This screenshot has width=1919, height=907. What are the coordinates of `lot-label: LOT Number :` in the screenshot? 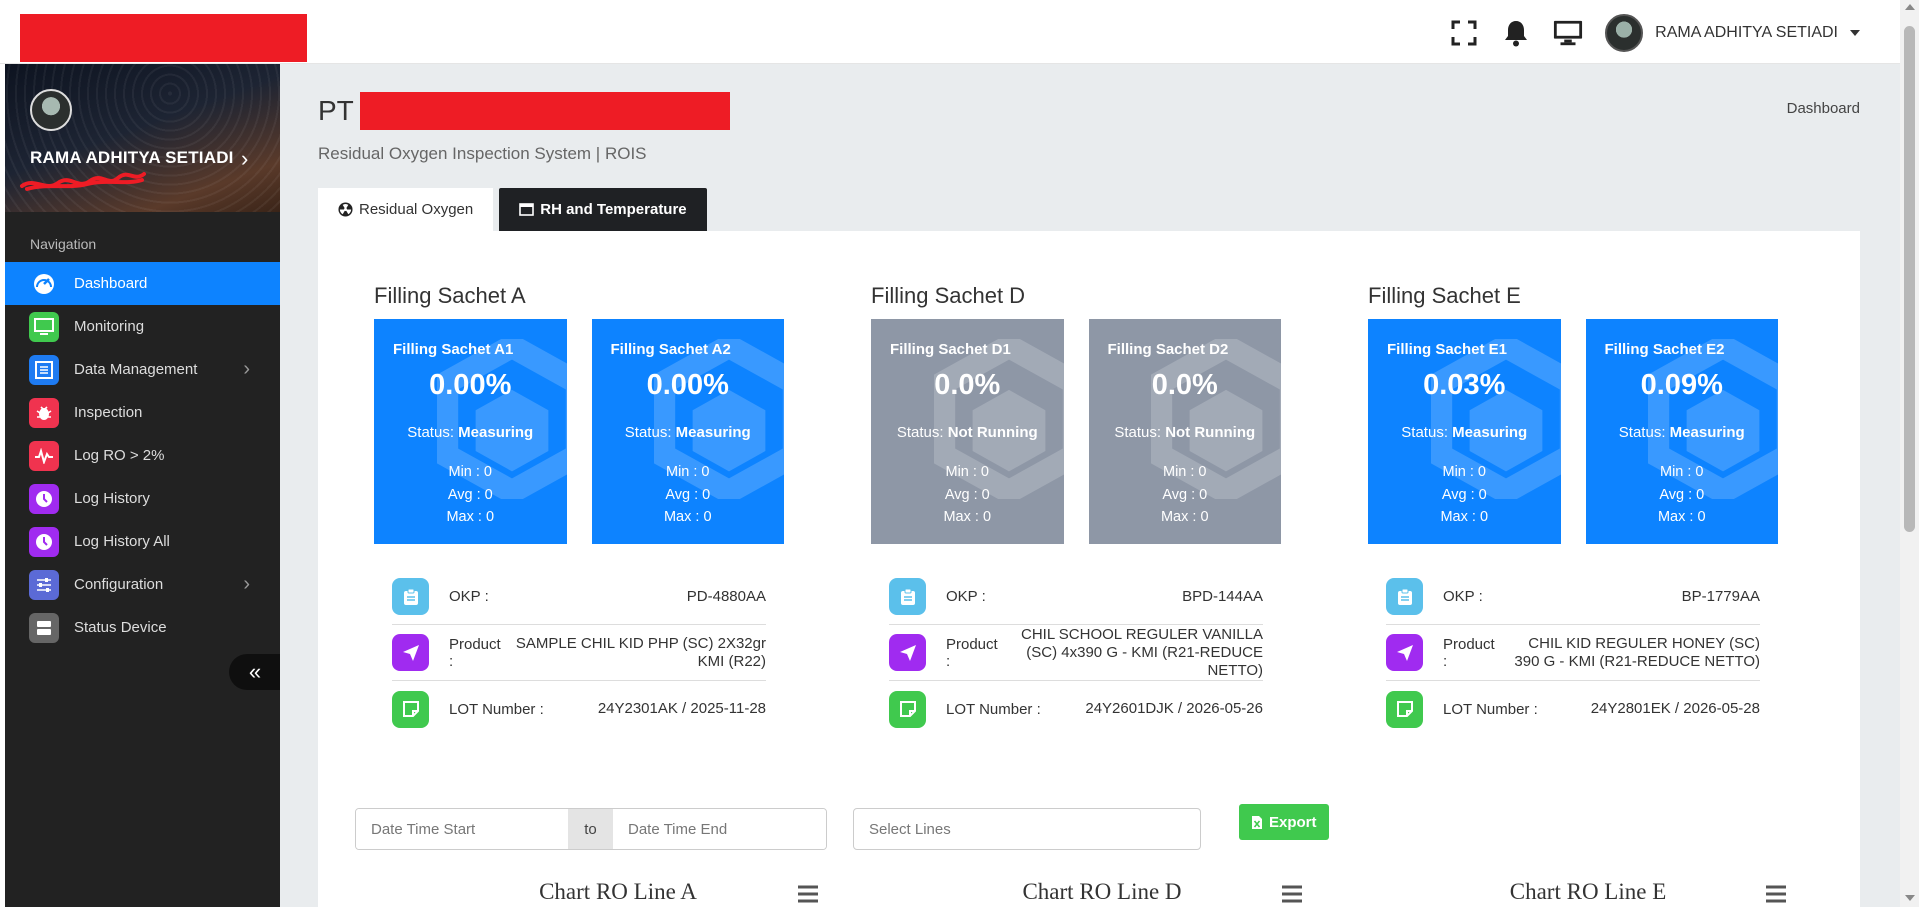 It's located at (1490, 709).